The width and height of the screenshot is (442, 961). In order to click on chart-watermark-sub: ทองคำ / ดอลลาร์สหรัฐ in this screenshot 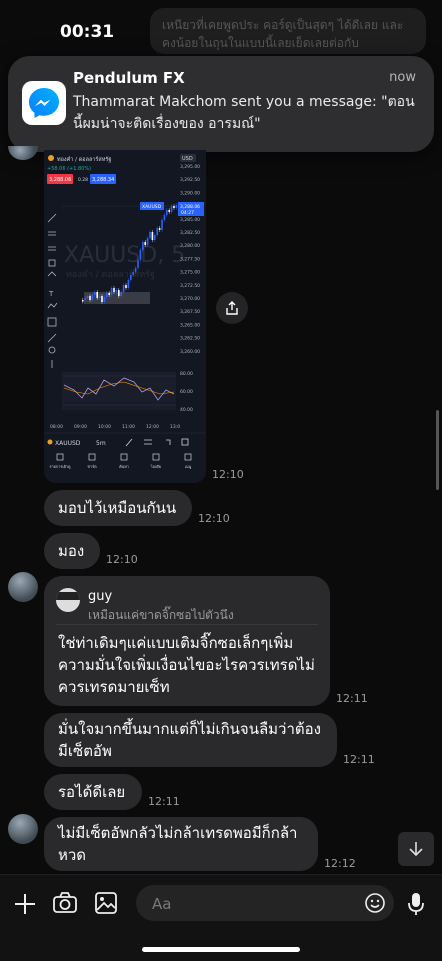, I will do `click(110, 274)`.